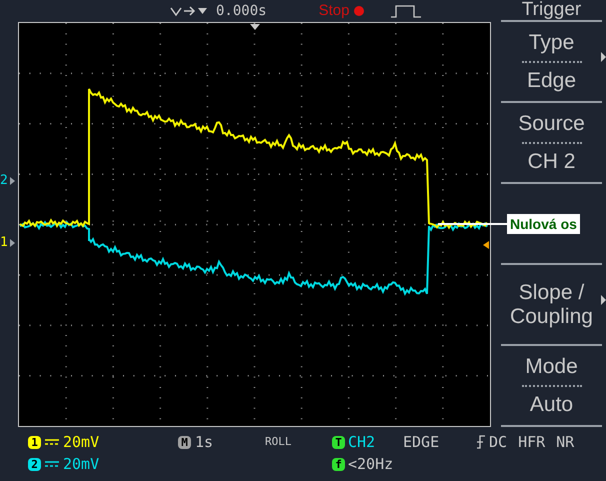  Describe the element at coordinates (4, 243) in the screenshot. I see `channel-marker: 1` at that location.